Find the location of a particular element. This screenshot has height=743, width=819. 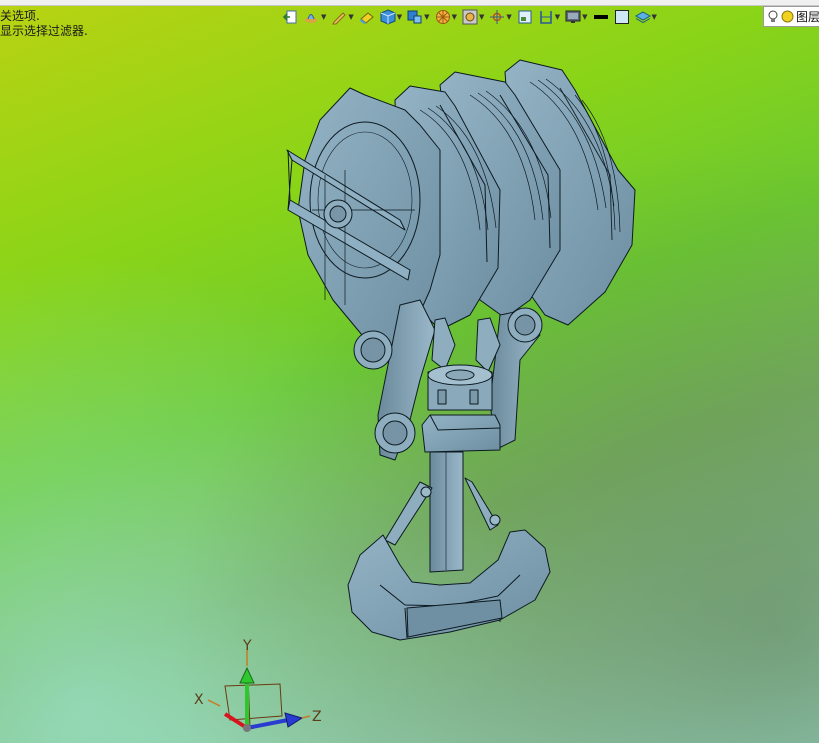

render-style-icon is located at coordinates (311, 18).